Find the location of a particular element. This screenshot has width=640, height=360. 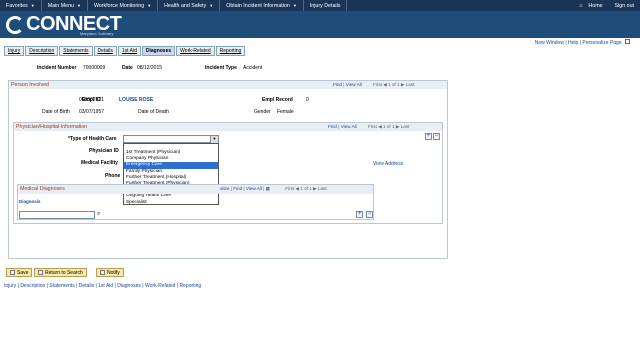

grid-download-icon: ▦ is located at coordinates (268, 188).